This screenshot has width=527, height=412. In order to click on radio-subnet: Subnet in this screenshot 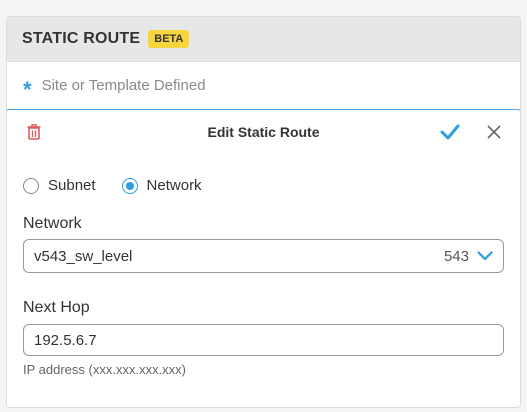, I will do `click(59, 185)`.